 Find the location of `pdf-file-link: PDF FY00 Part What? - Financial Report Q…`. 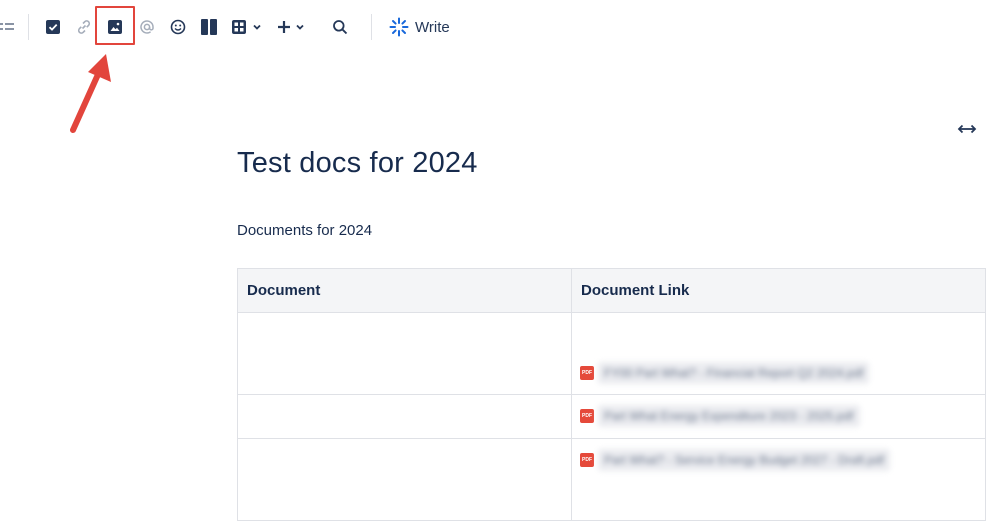

pdf-file-link: PDF FY00 Part What? - Financial Report Q… is located at coordinates (725, 373).